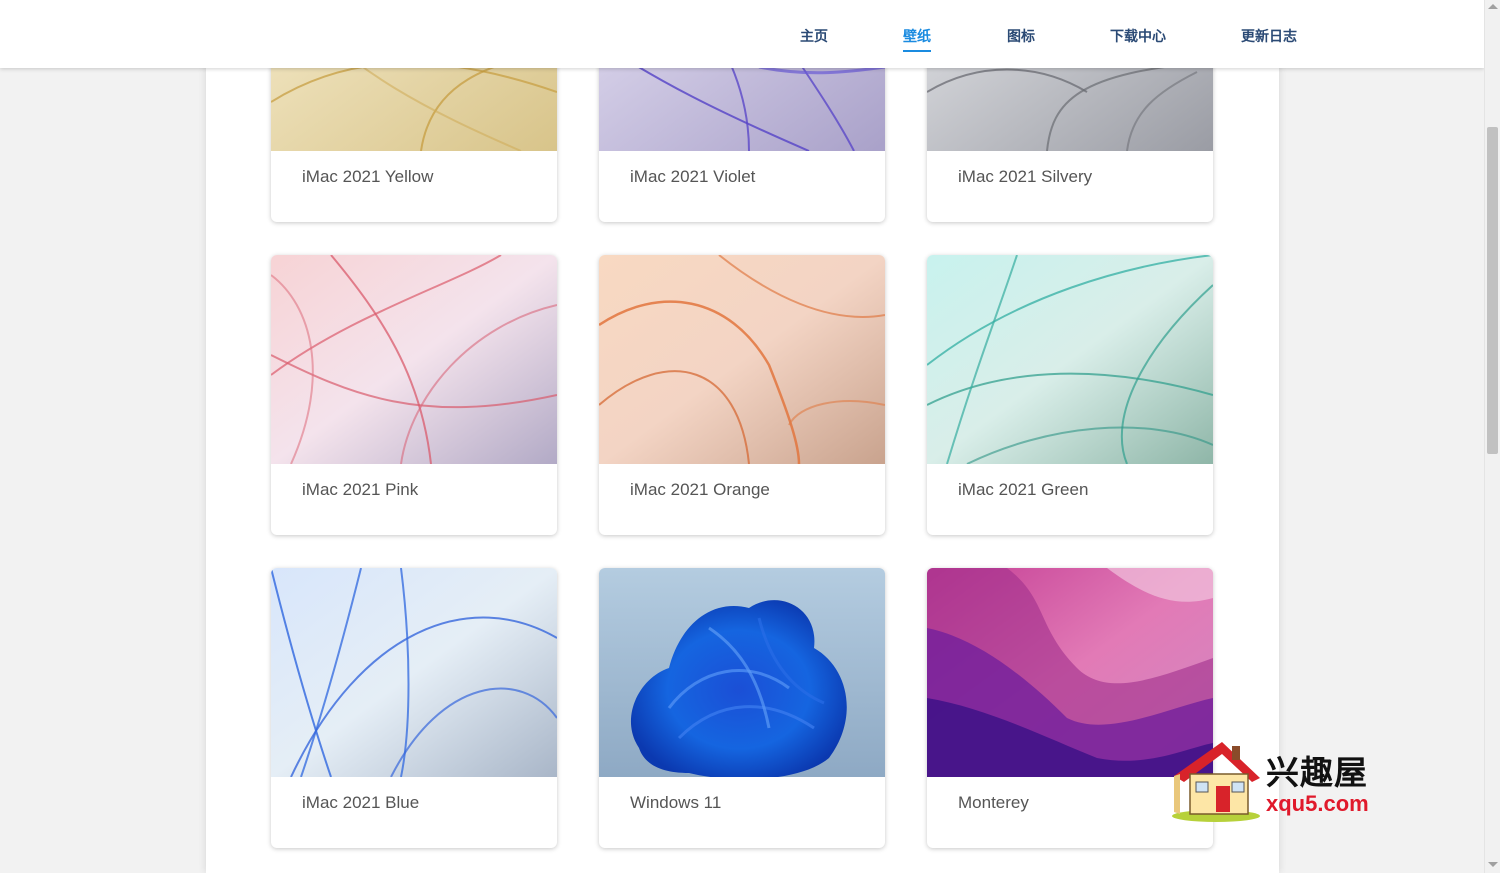 The width and height of the screenshot is (1500, 873). Describe the element at coordinates (1317, 772) in the screenshot. I see `watermark-name: 兴趣屋` at that location.